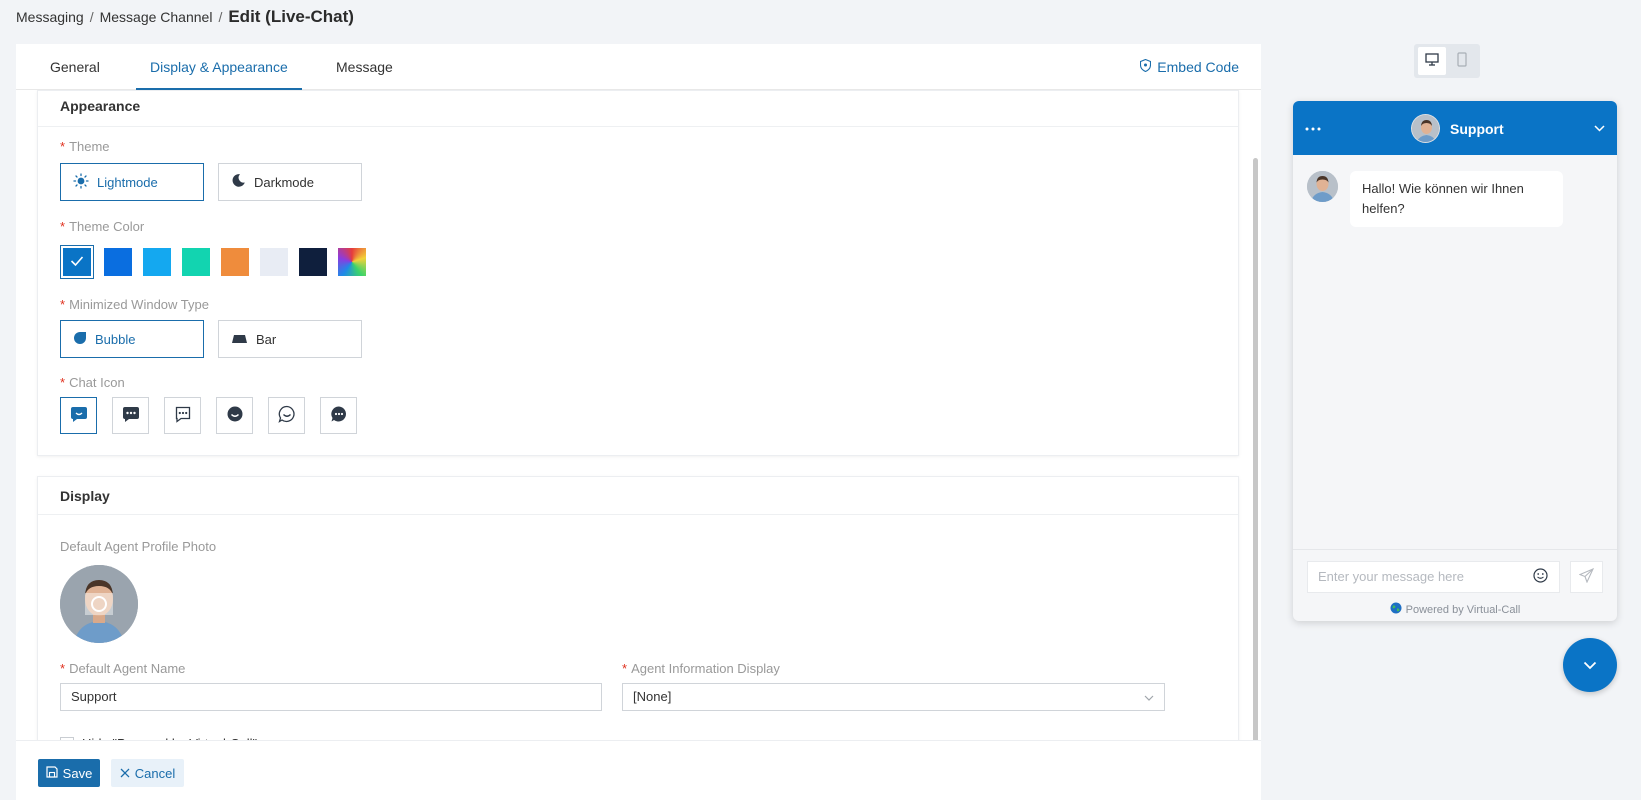 The height and width of the screenshot is (800, 1641). Describe the element at coordinates (127, 182) in the screenshot. I see `theme-option-label: Lightmode` at that location.